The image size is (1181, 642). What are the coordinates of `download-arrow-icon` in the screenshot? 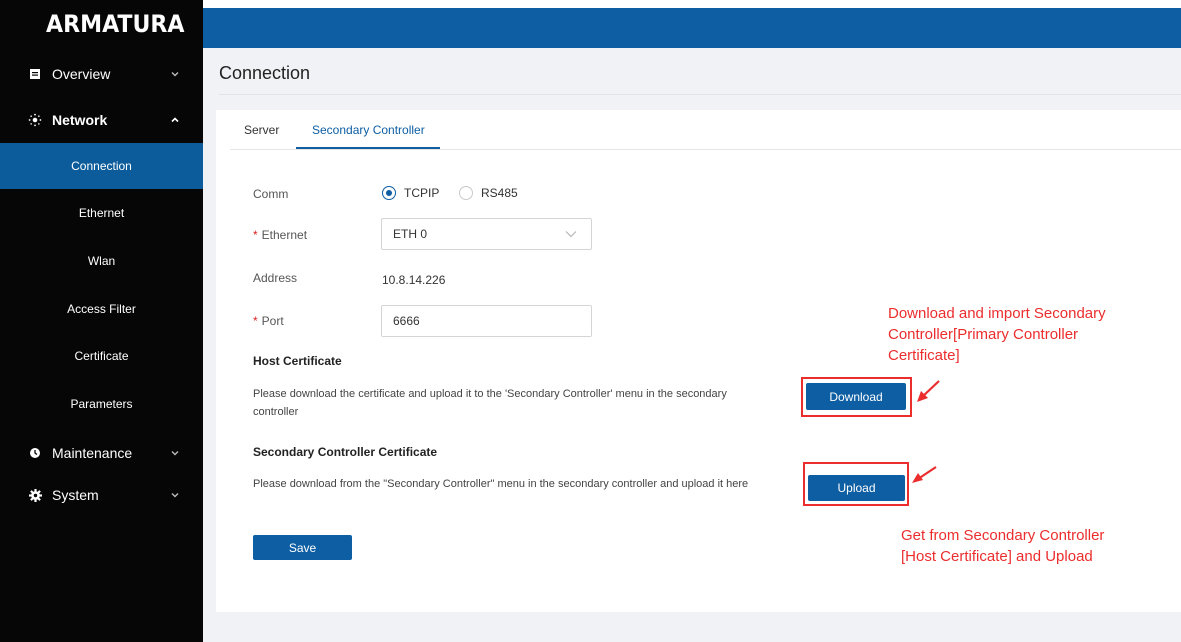 It's located at (928, 391).